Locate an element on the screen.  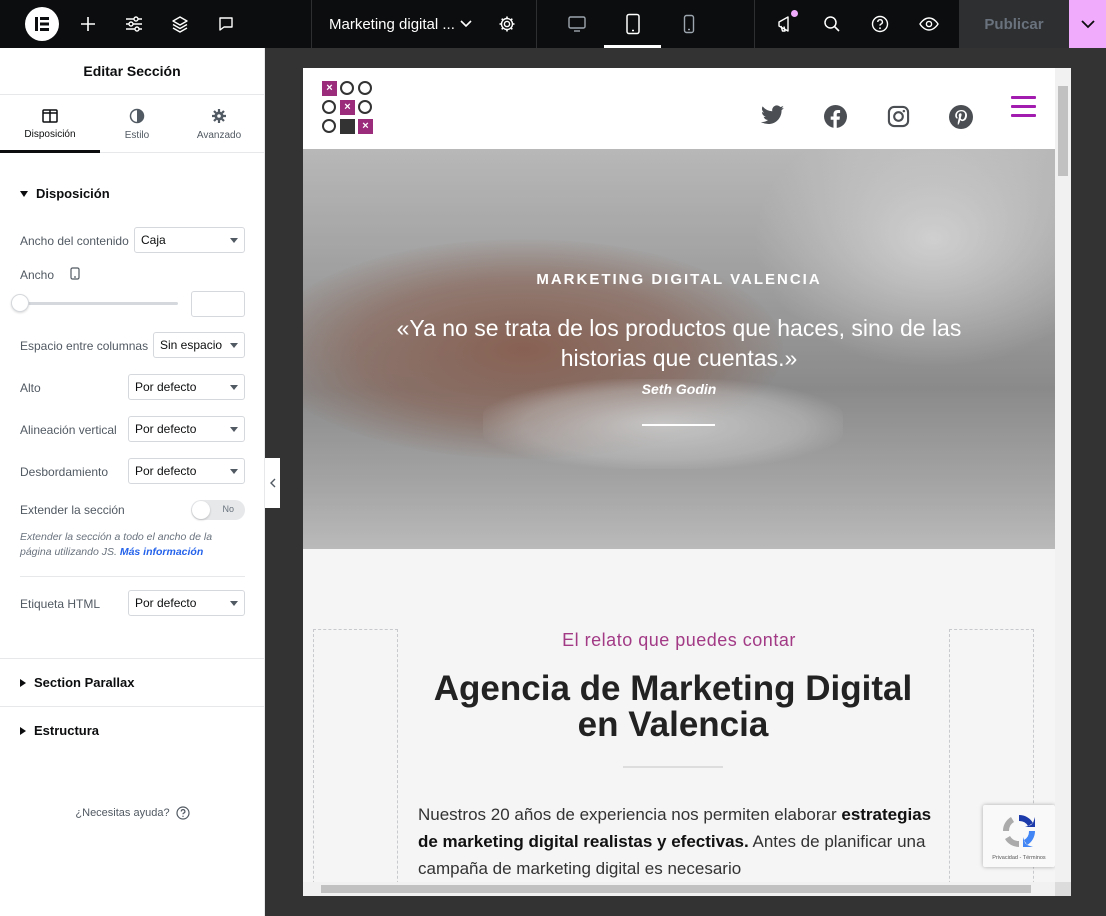
overflow-label: Desbordamiento is located at coordinates (64, 472).